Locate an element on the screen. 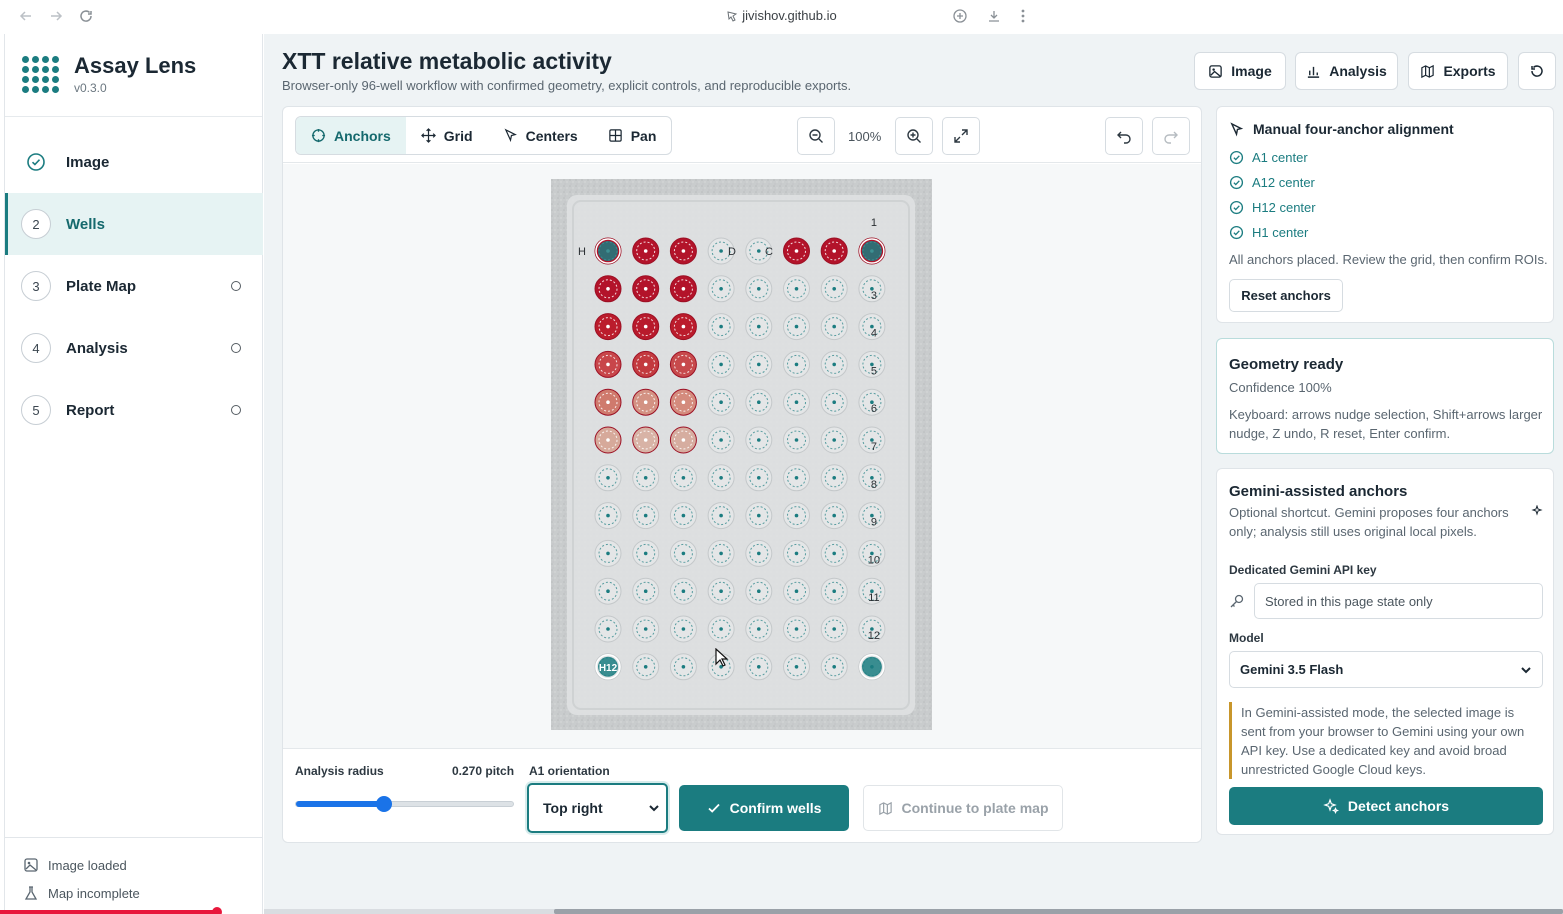 The height and width of the screenshot is (914, 1563). step-wells: 2 Wells is located at coordinates (134, 224).